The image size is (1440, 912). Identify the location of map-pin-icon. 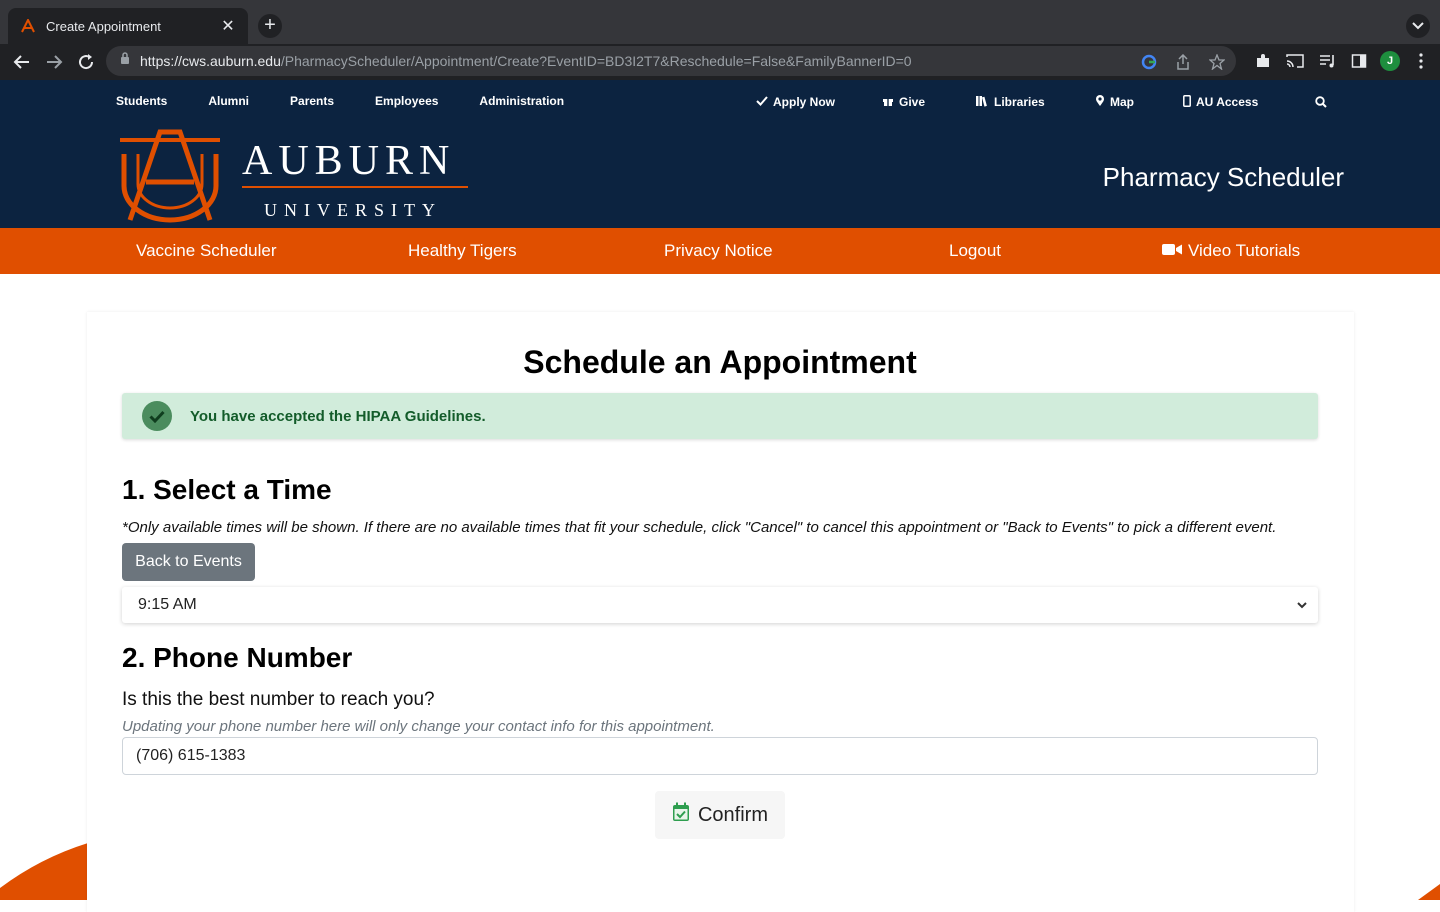
(1100, 102).